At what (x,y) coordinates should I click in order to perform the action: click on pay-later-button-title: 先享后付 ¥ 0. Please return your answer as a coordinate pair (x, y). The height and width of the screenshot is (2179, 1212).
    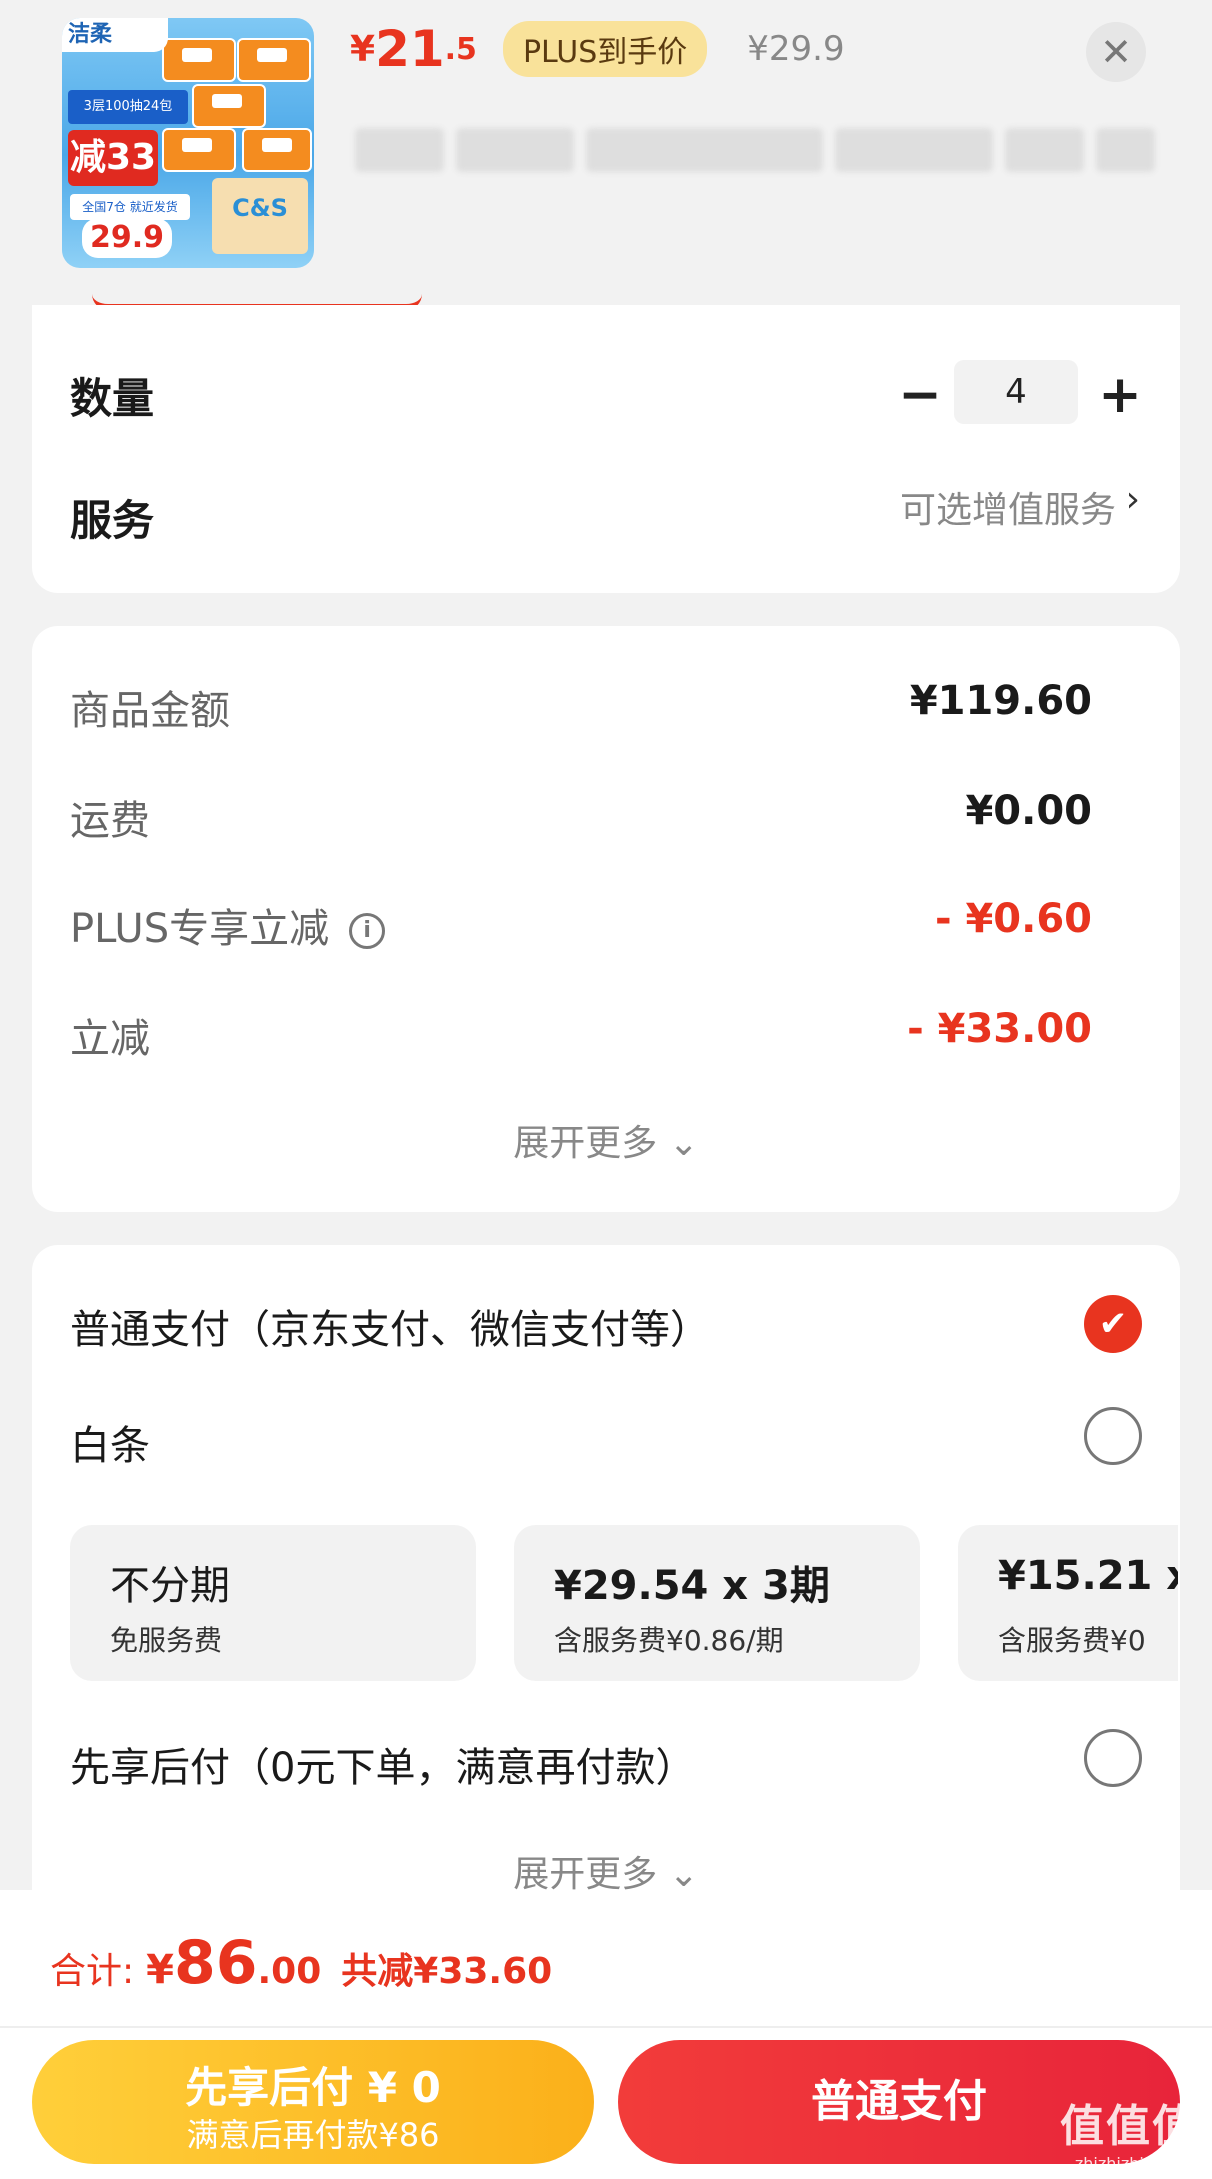
    Looking at the image, I should click on (313, 2087).